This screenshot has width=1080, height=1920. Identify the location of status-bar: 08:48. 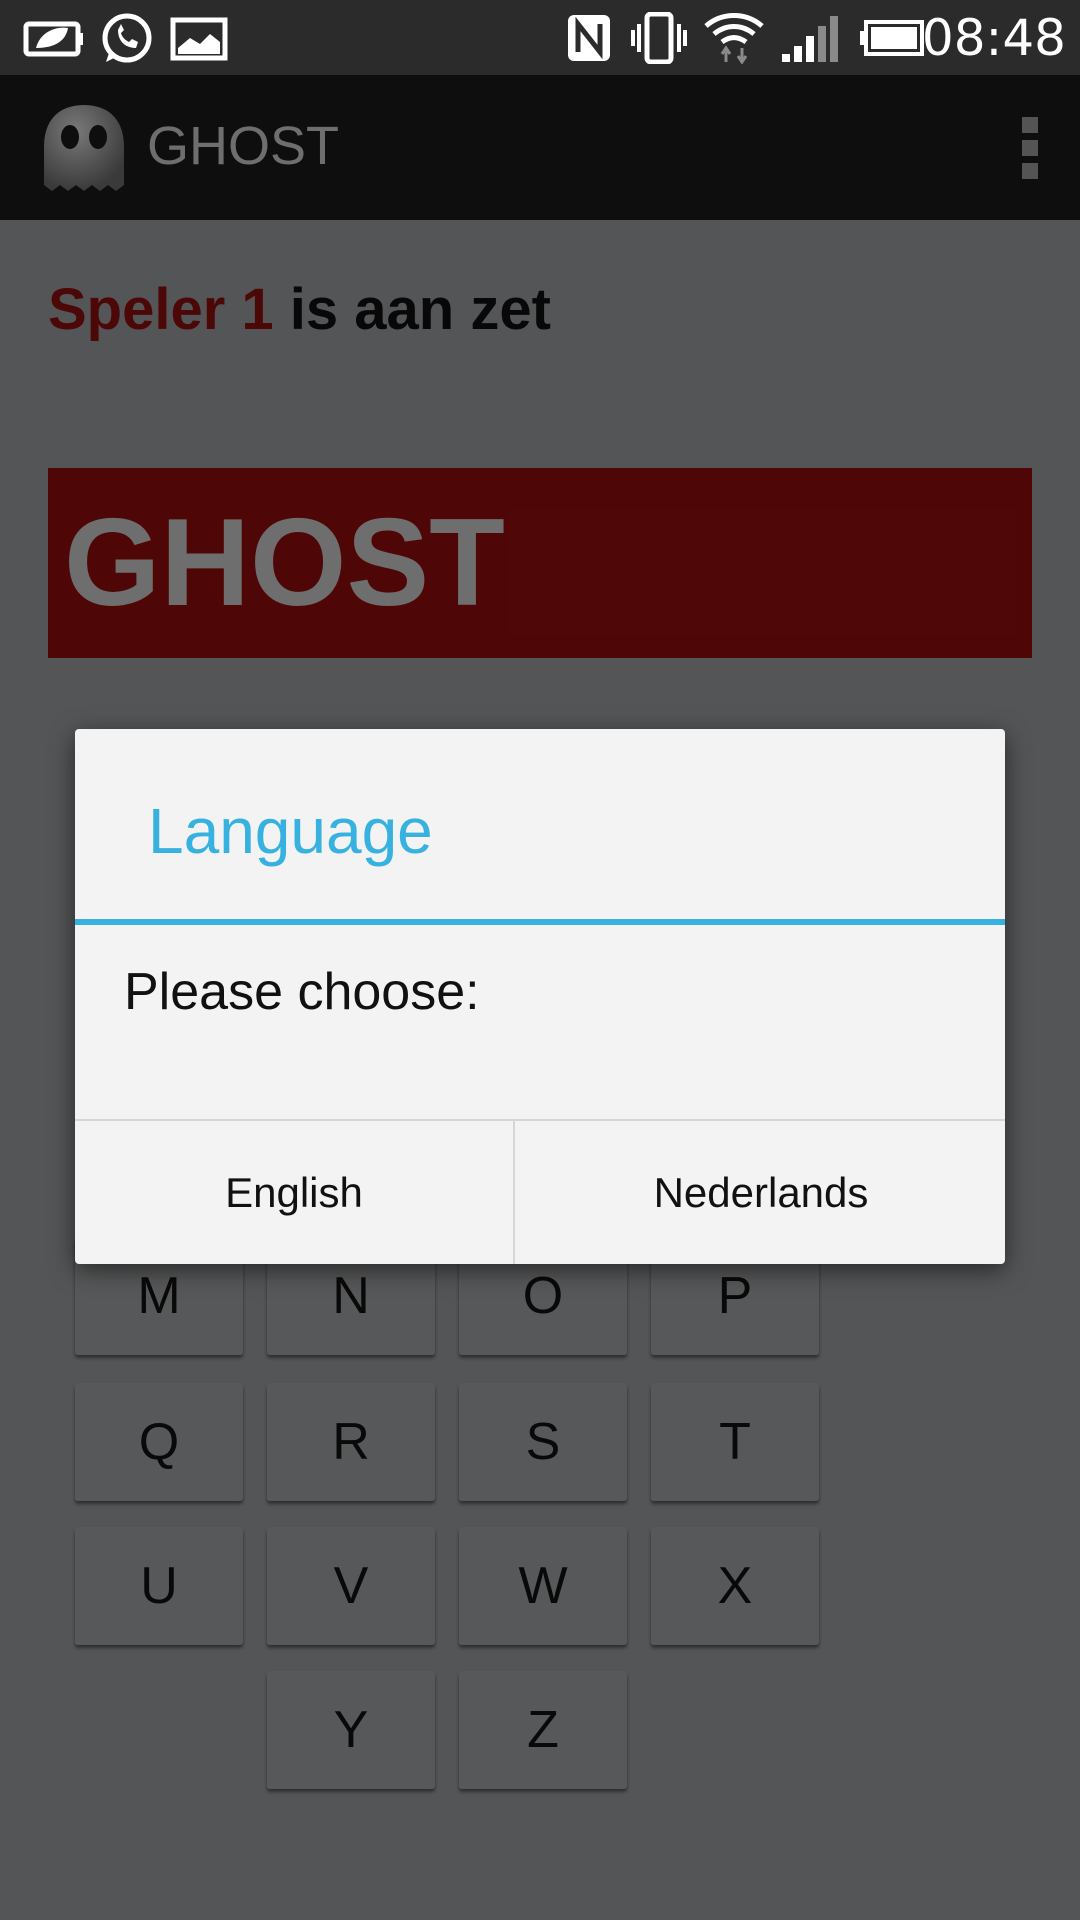
(540, 37).